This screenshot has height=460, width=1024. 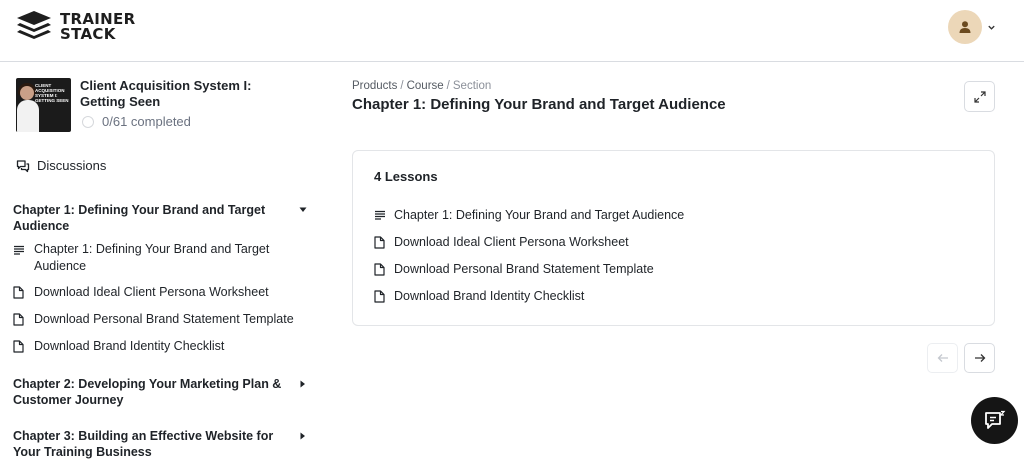 I want to click on chat-icon, so click(x=994, y=419).